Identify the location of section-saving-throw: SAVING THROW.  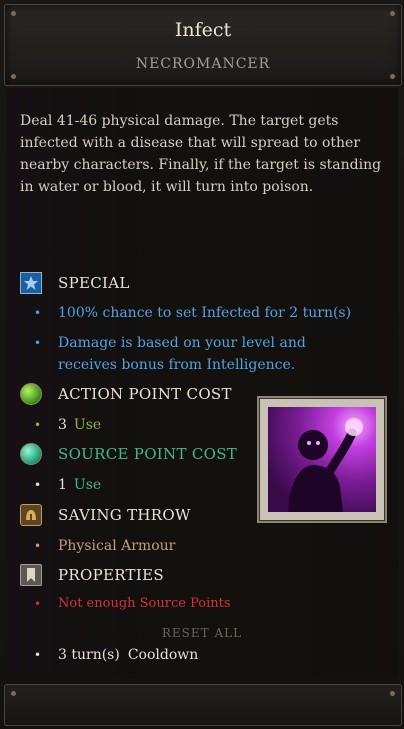
(105, 515).